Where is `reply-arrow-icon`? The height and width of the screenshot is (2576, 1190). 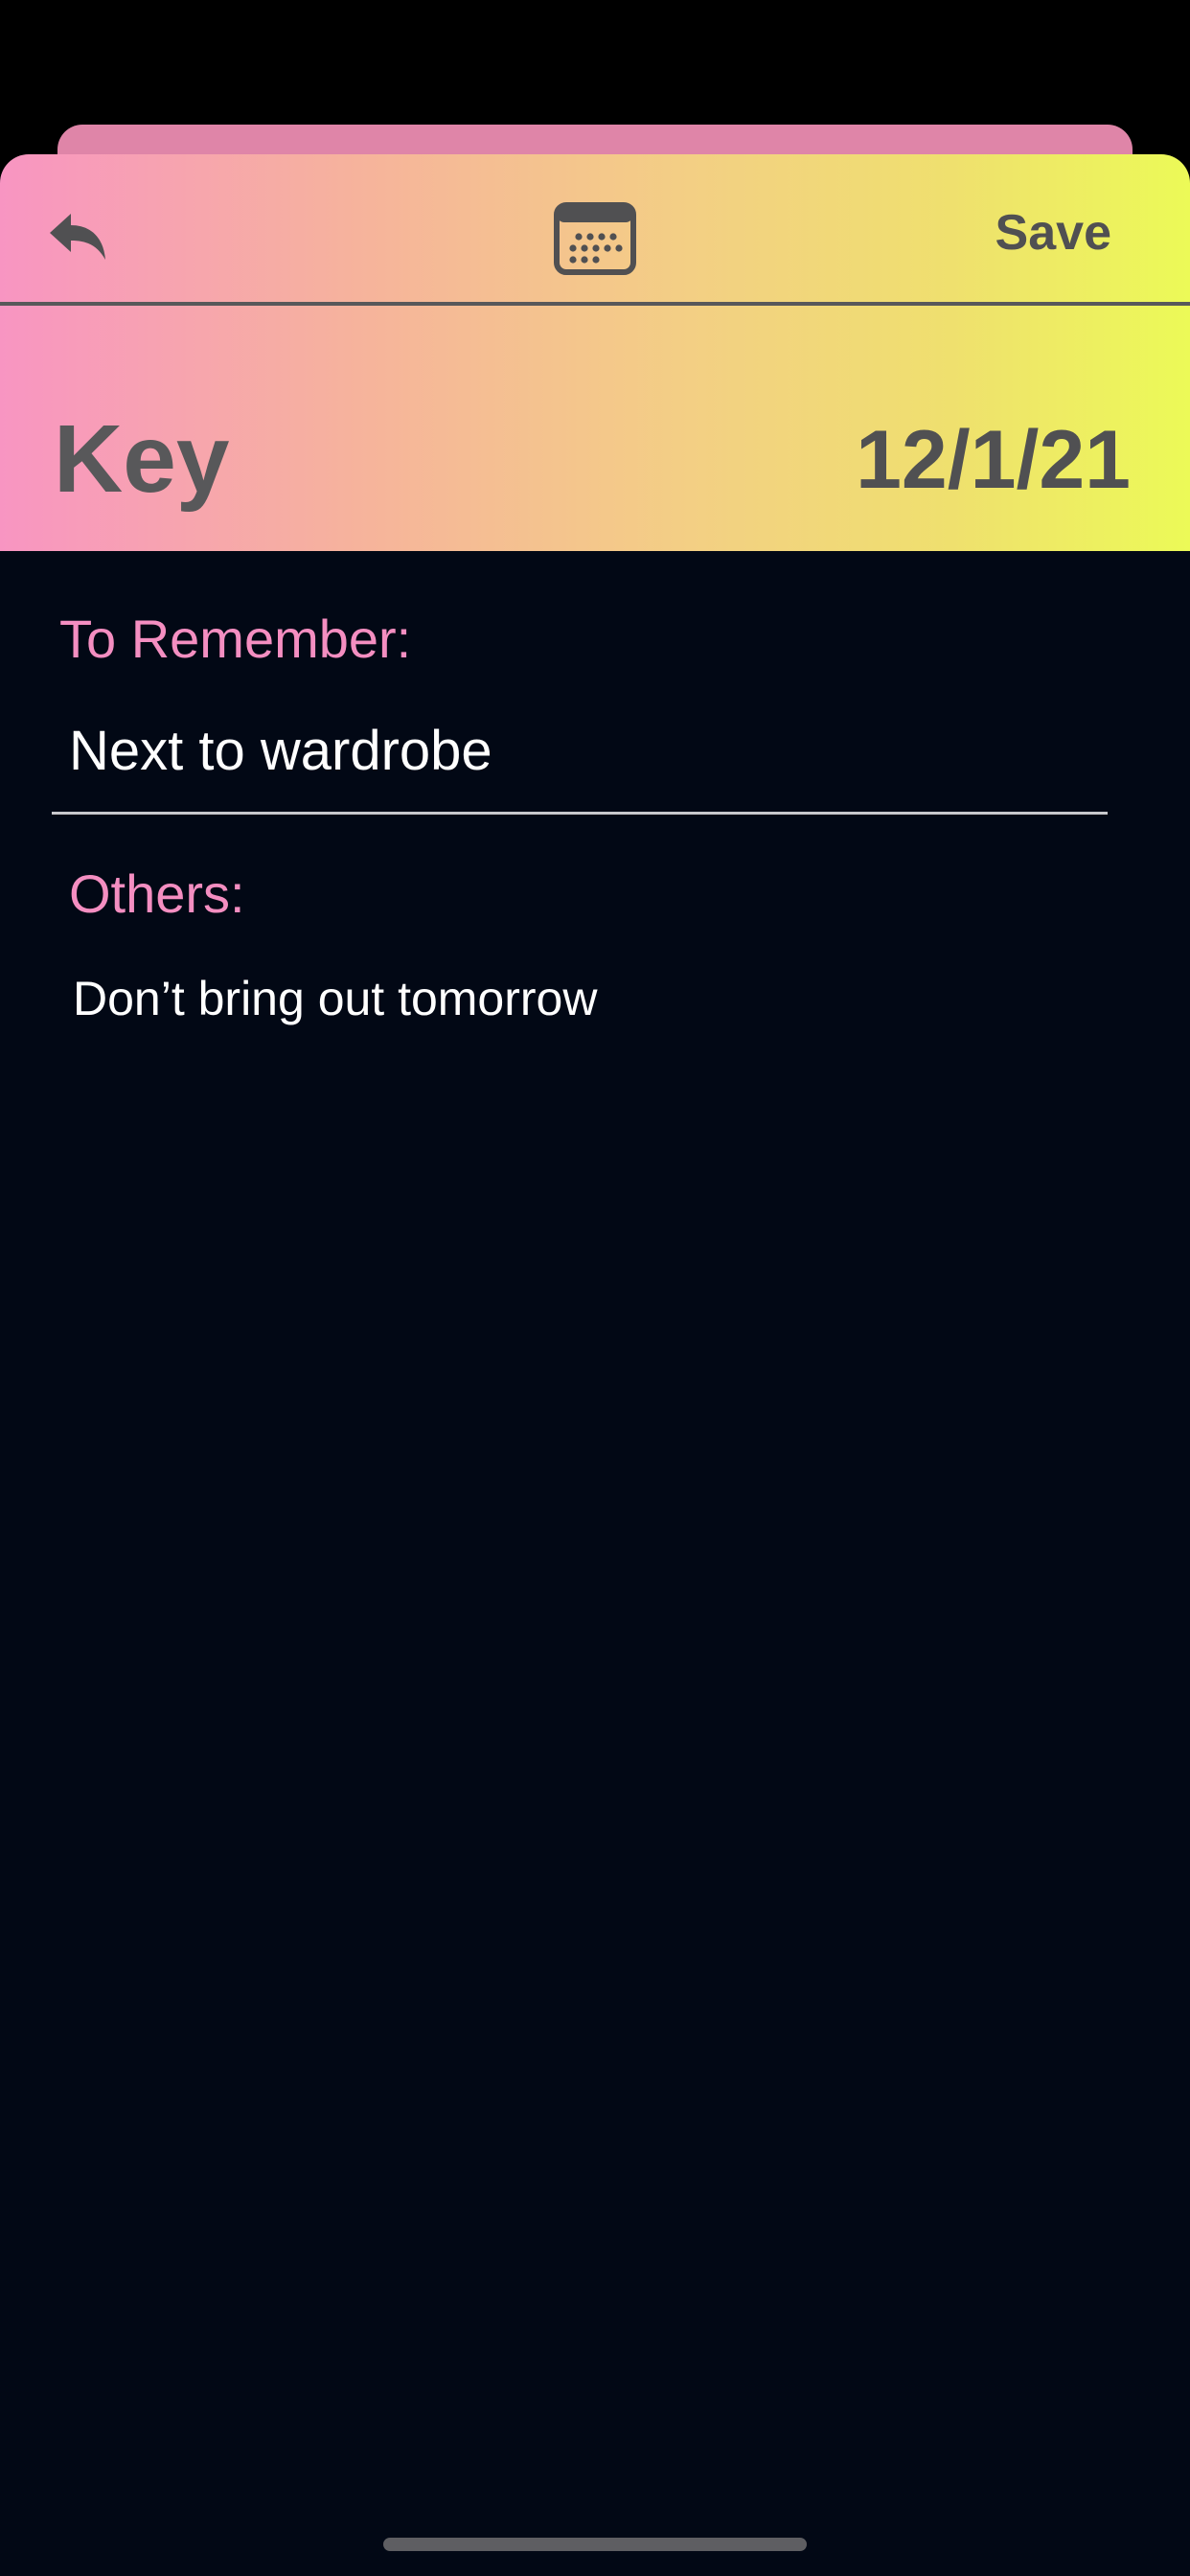 reply-arrow-icon is located at coordinates (78, 237).